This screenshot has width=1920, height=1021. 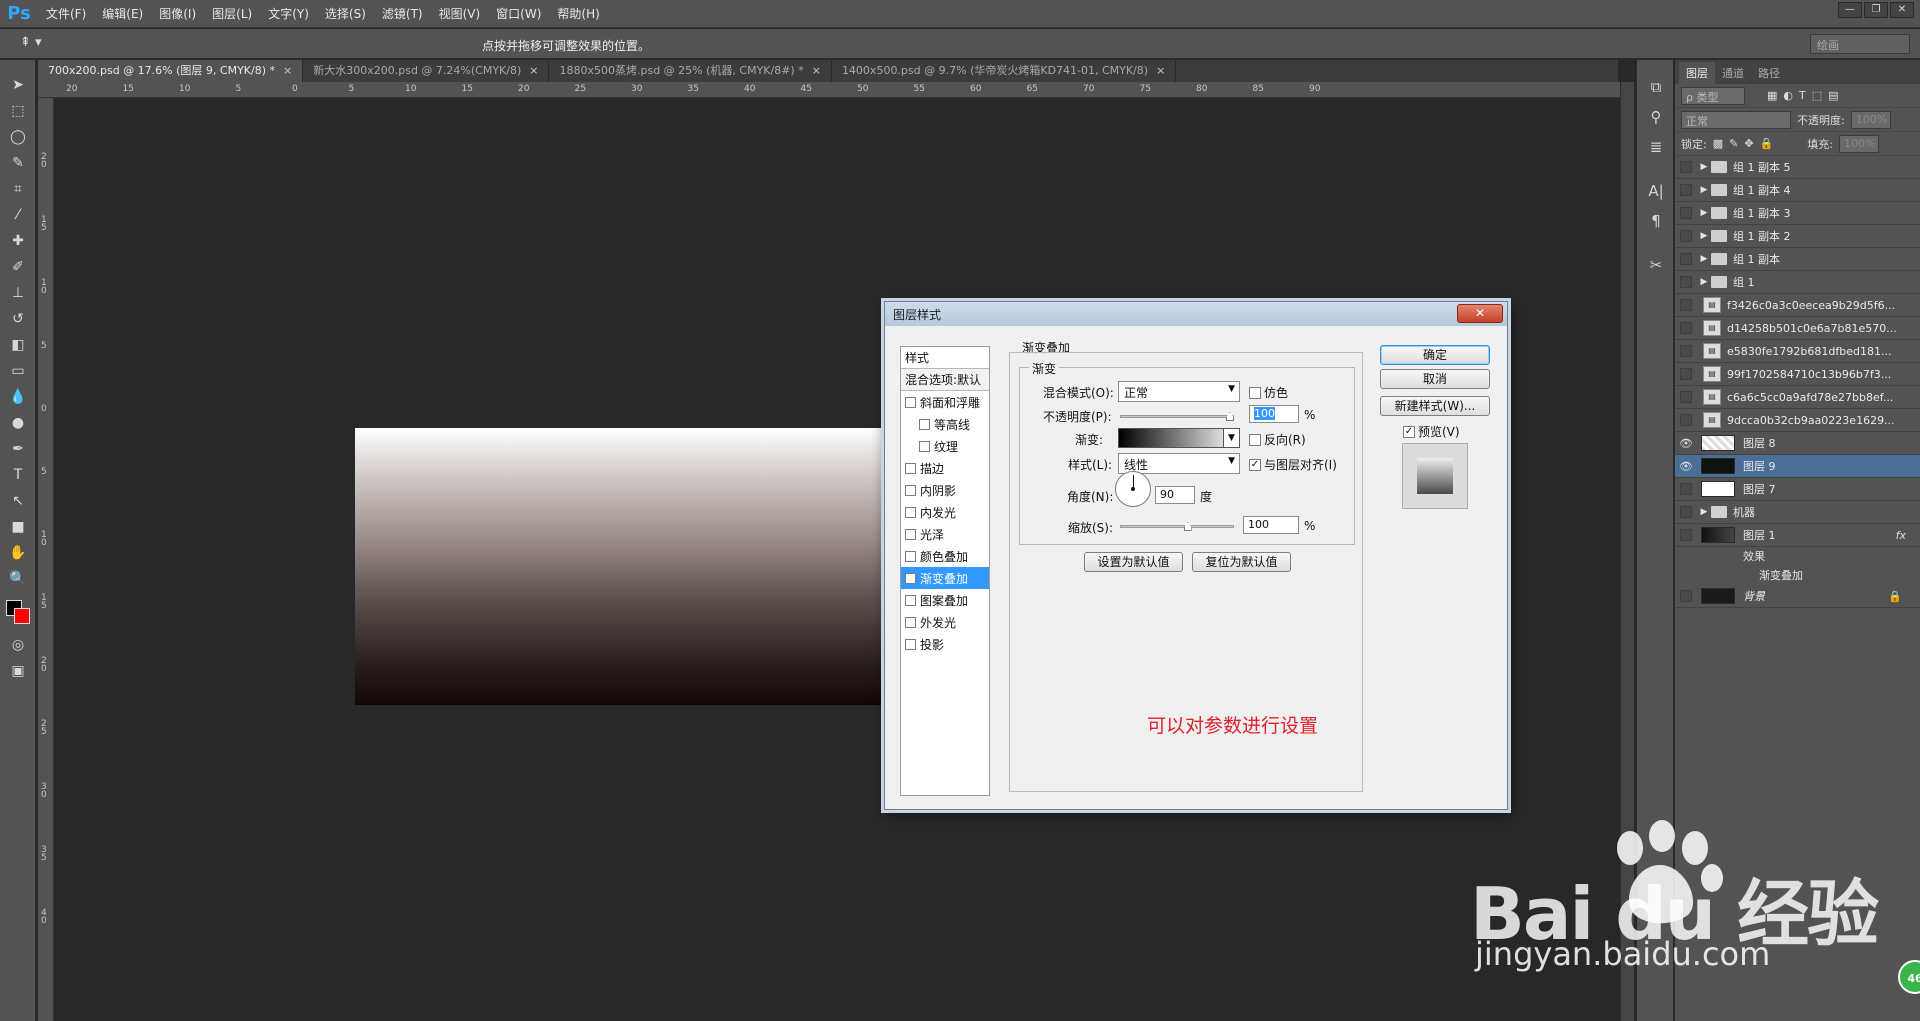 I want to click on layer-row: ▶ 组 1 副本 5, so click(x=1797, y=167).